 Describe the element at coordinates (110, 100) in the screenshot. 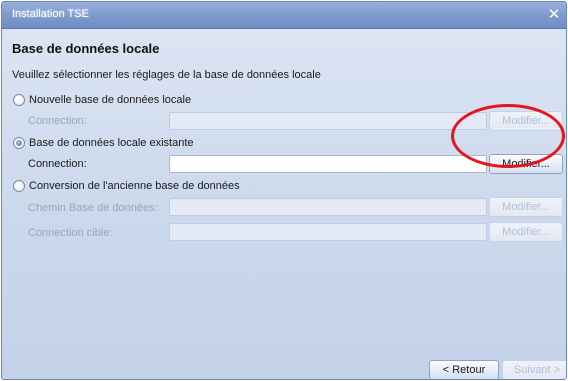

I see `radio-label-new-db: Nouvelle base de données locale` at that location.